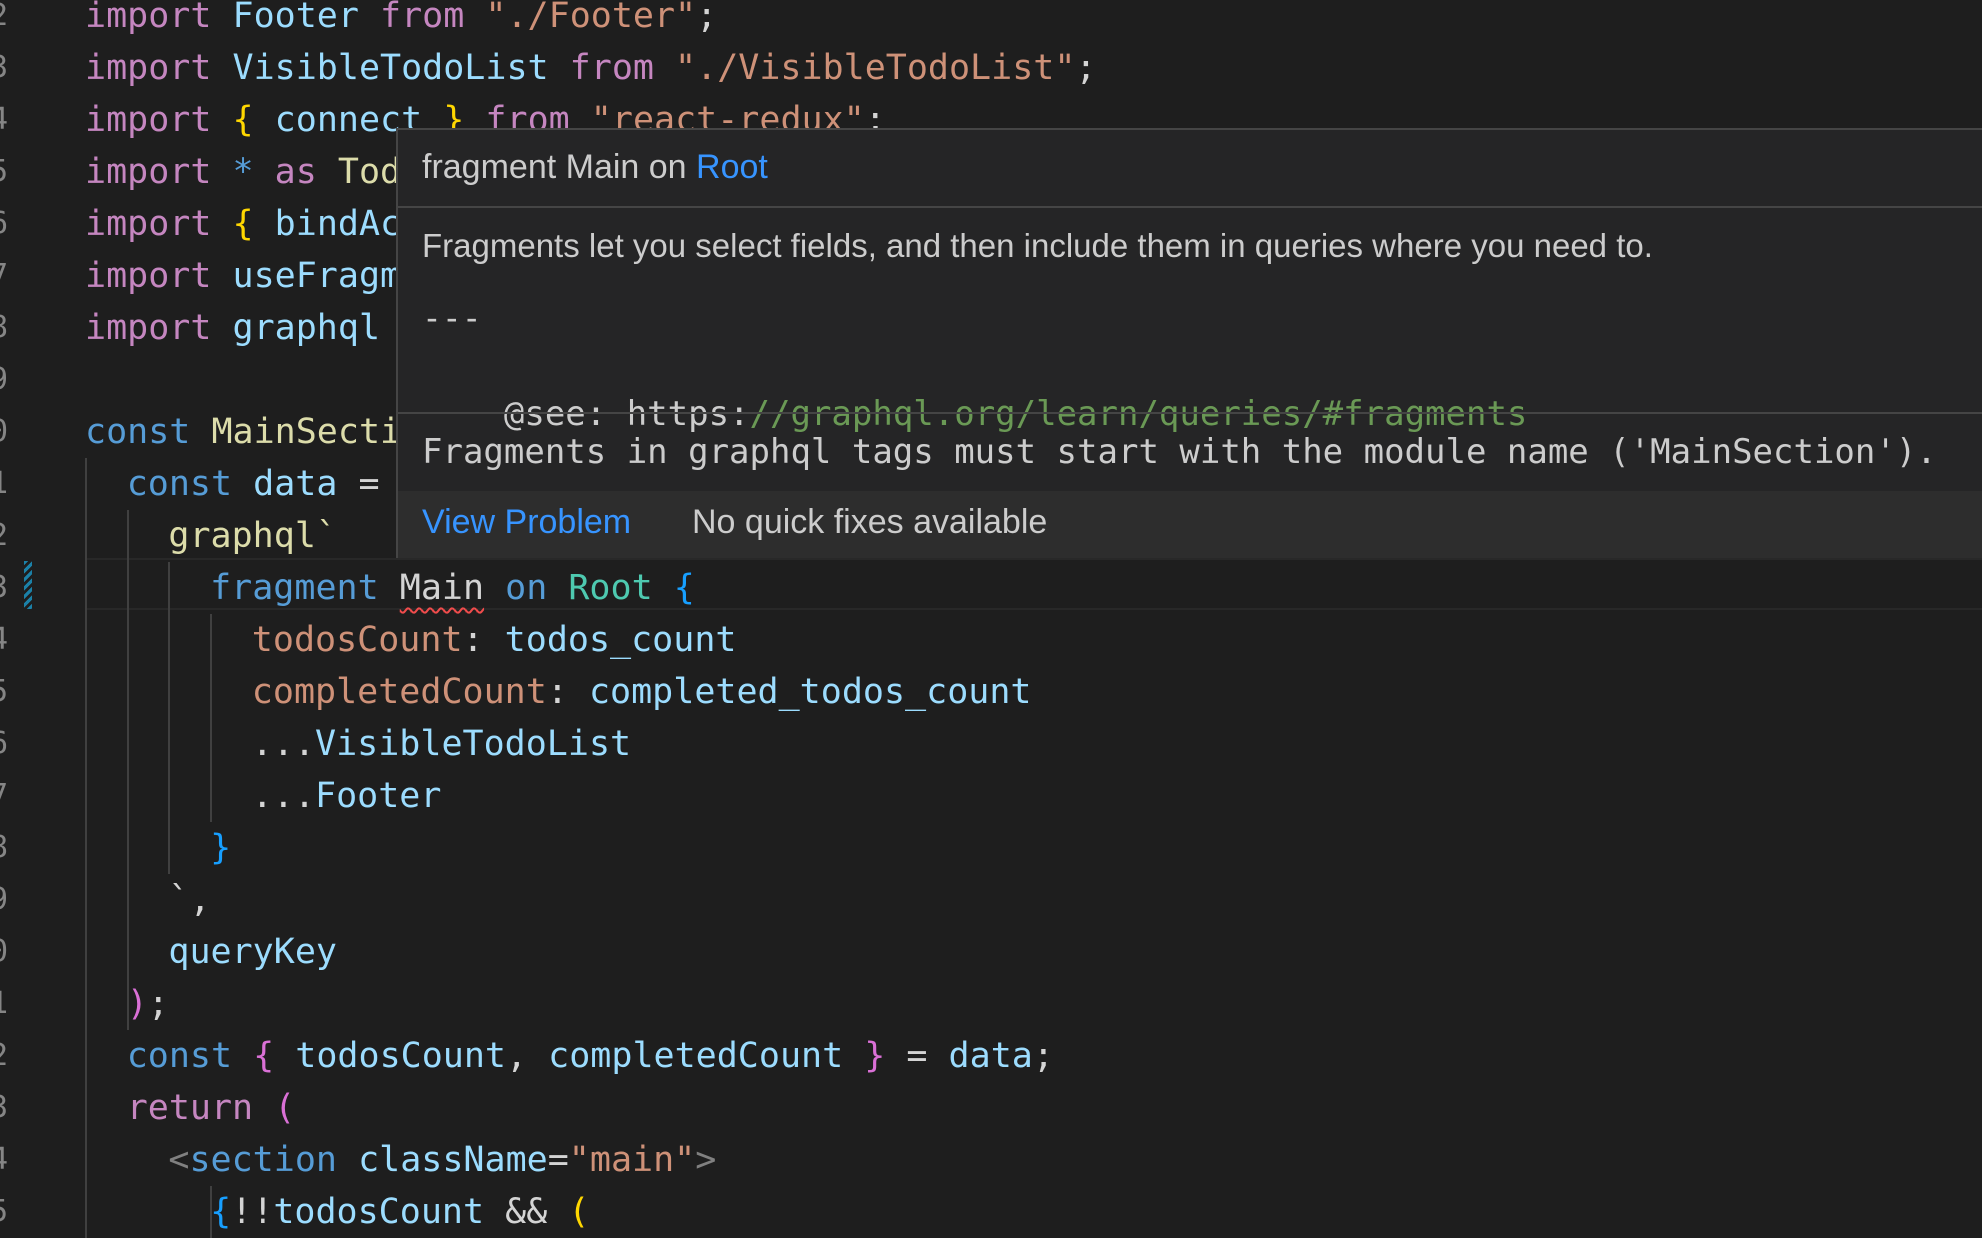 Image resolution: width=1982 pixels, height=1238 pixels. Describe the element at coordinates (294, 588) in the screenshot. I see `code-token: fragment` at that location.